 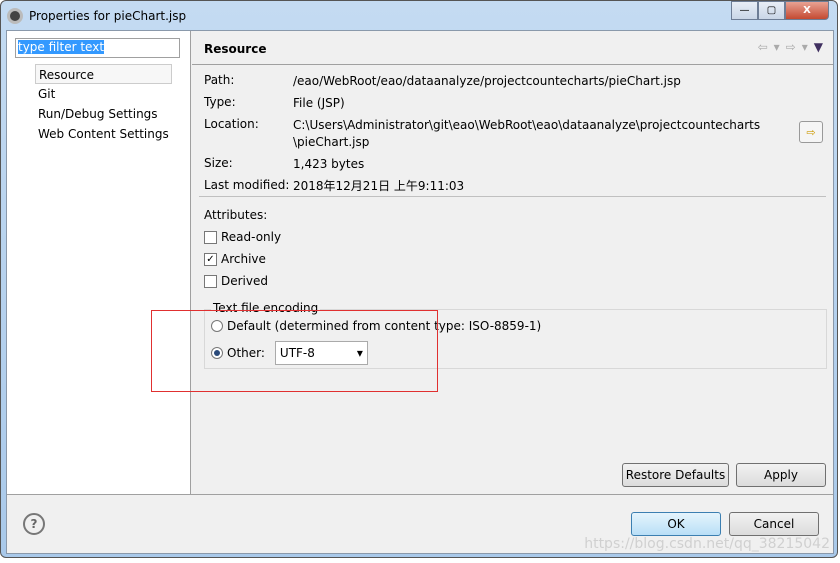 What do you see at coordinates (103, 134) in the screenshot?
I see `sidebar-item-web-content: Web Content Settings` at bounding box center [103, 134].